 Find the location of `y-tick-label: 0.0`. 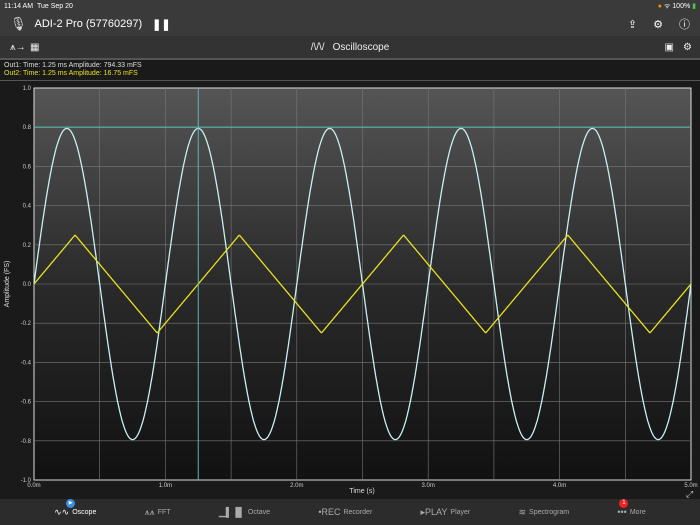

y-tick-label: 0.0 is located at coordinates (27, 285).